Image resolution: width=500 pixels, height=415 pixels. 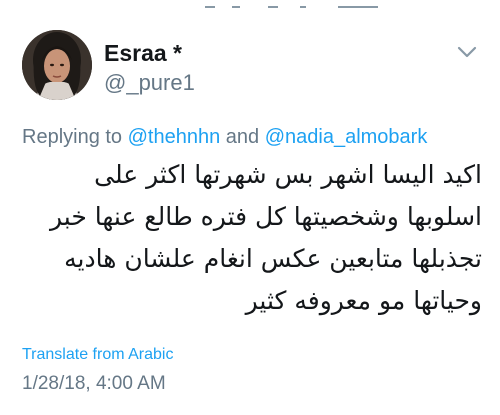 I want to click on author-display-name: Esraa *, so click(x=143, y=53).